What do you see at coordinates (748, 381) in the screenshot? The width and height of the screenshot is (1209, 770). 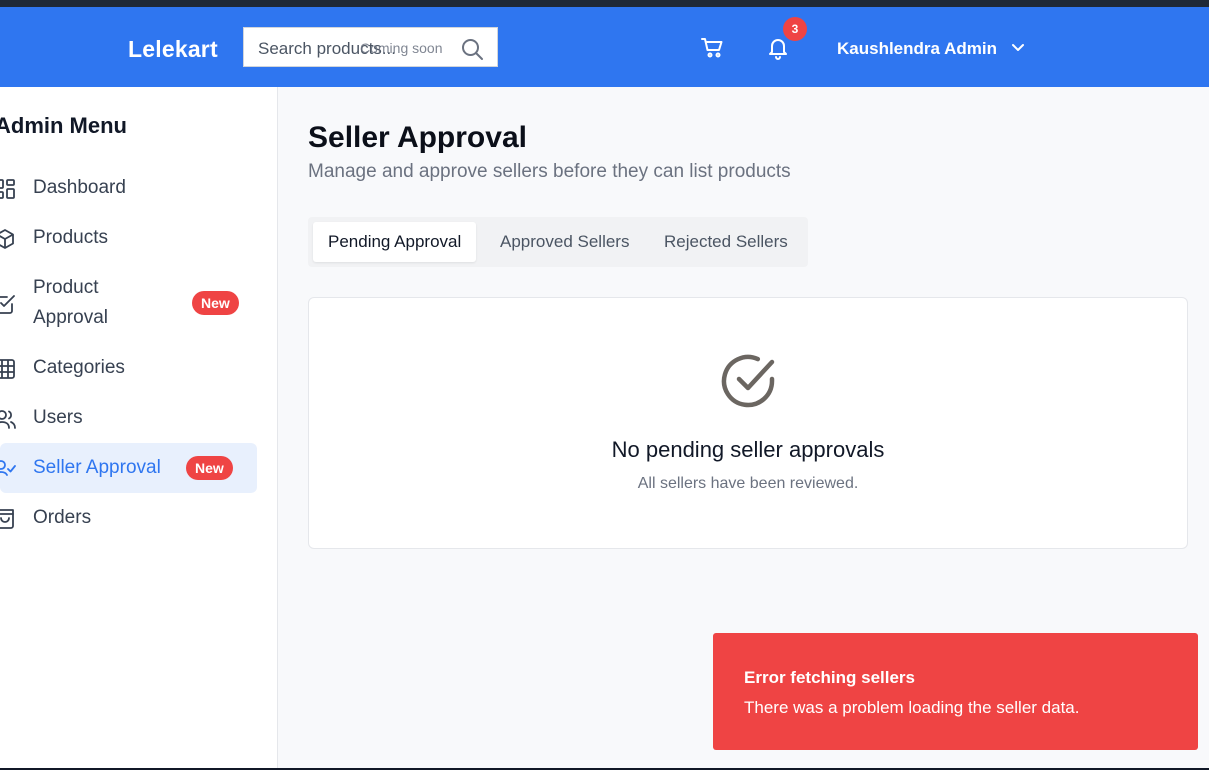 I see `check-circle-icon` at bounding box center [748, 381].